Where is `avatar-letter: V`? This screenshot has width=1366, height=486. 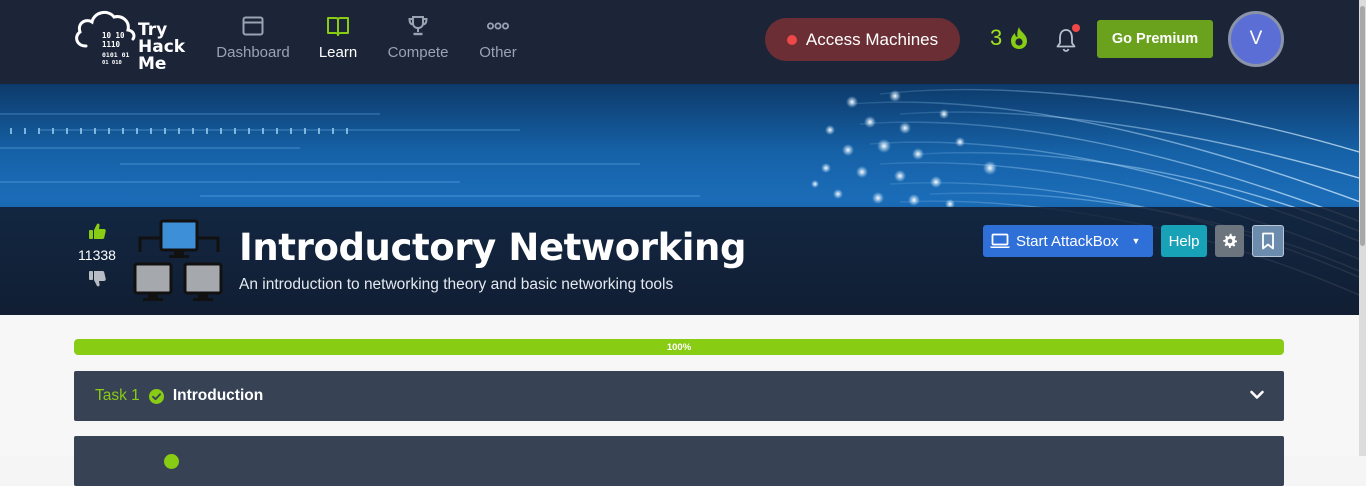 avatar-letter: V is located at coordinates (1256, 38).